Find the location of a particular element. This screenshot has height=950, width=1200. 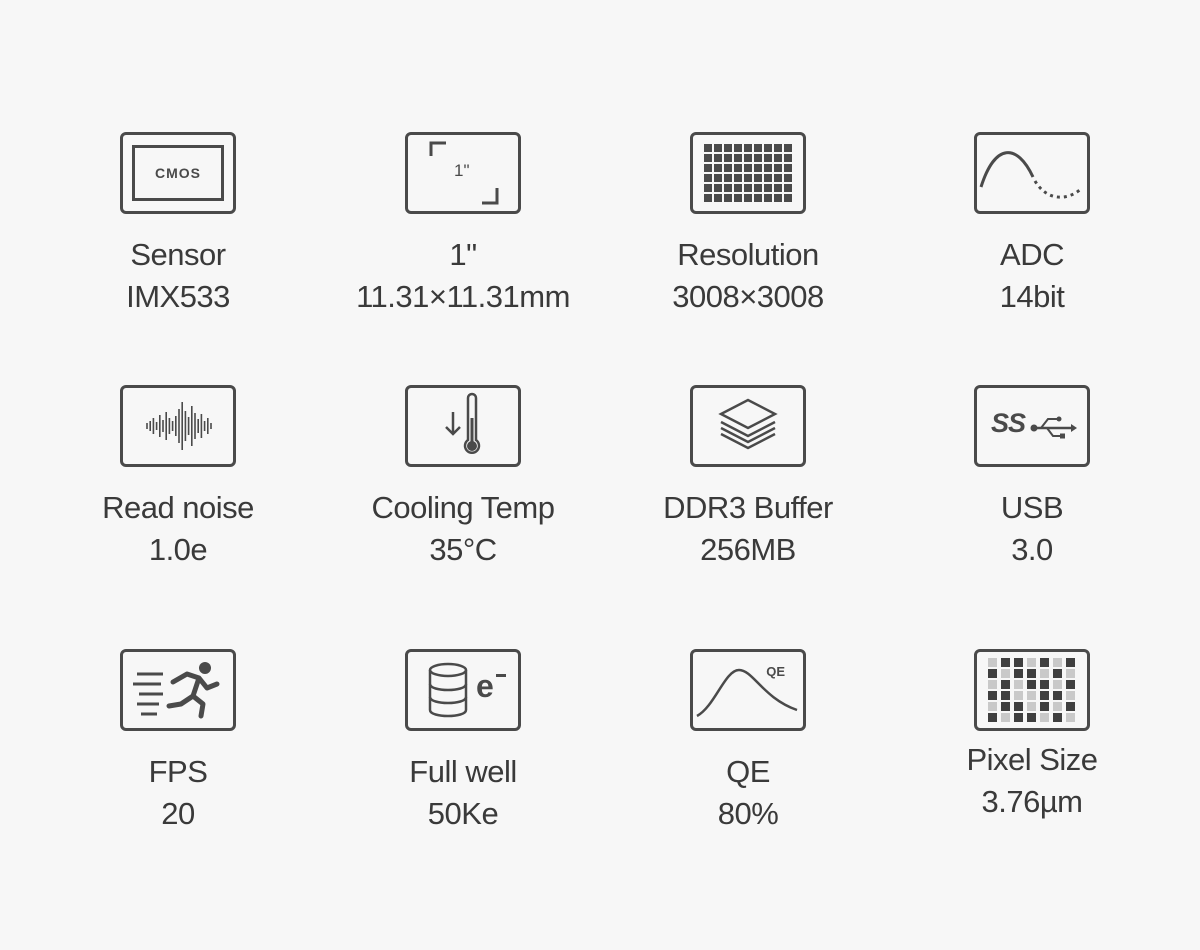

spec-fps: FPS 20 is located at coordinates (178, 742).